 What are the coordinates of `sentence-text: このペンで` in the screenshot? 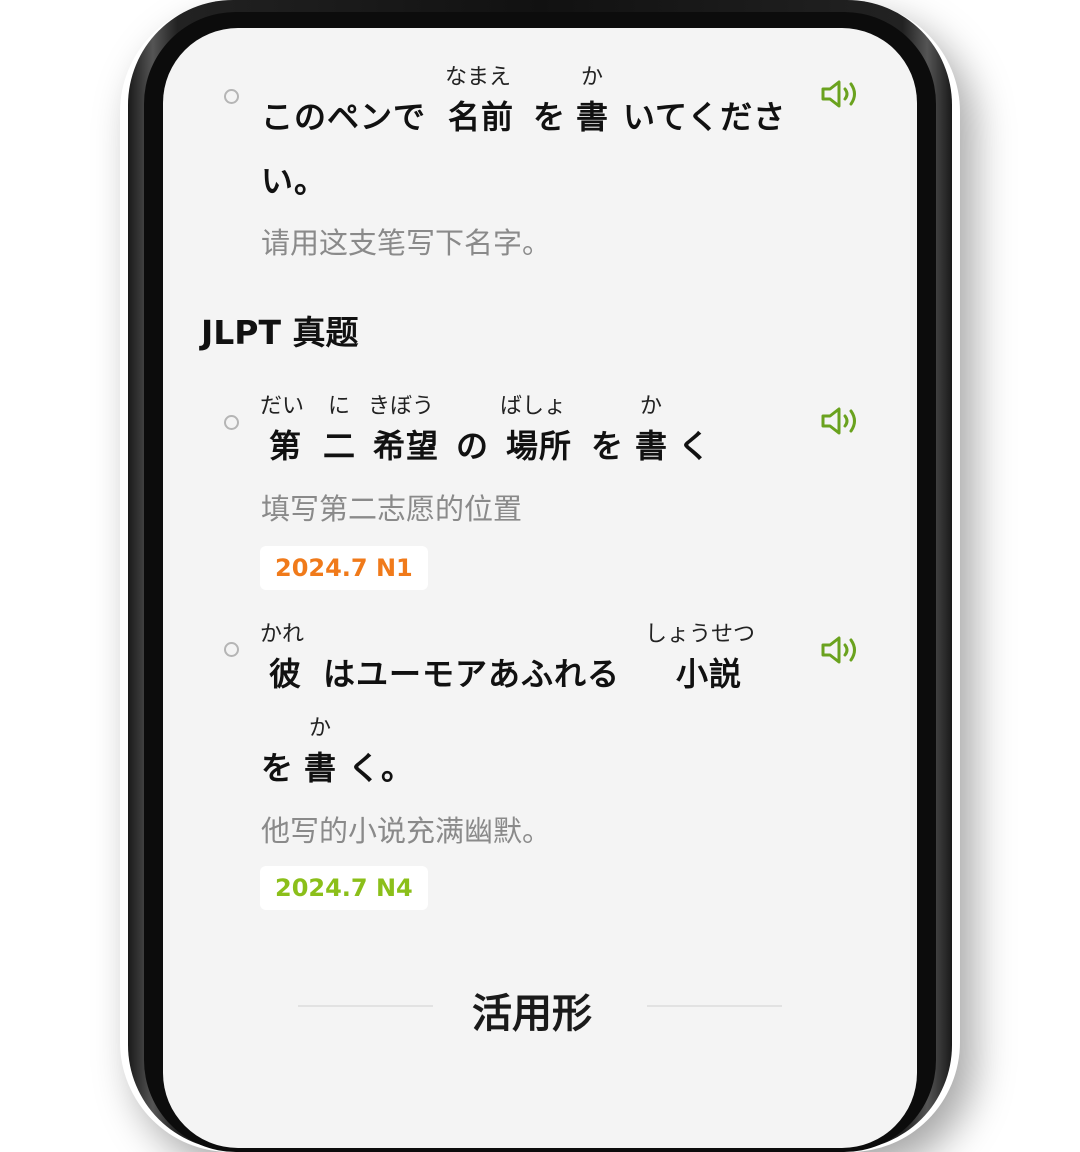 It's located at (344, 117).